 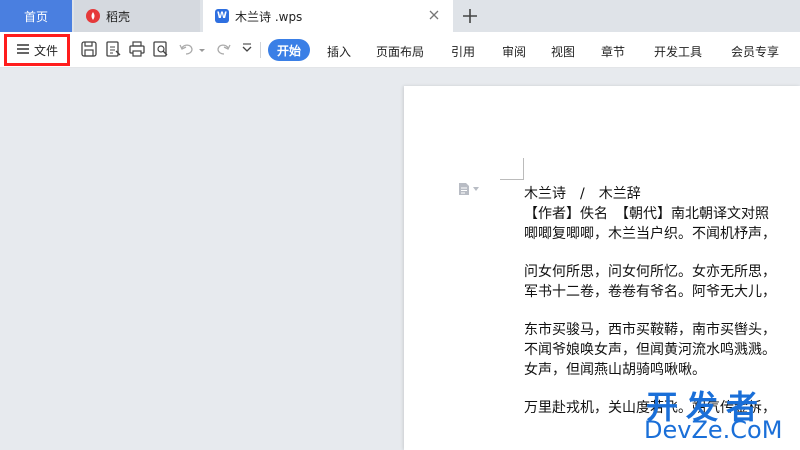 I want to click on tab-bar: 首页 稻壳 W 木兰诗 .wps, so click(x=400, y=16).